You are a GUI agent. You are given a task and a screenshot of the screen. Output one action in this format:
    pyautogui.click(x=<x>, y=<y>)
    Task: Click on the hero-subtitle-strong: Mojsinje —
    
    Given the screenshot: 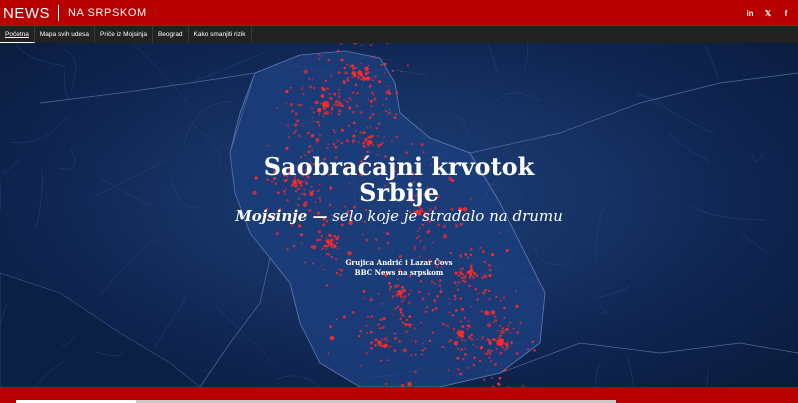 What is the action you would take?
    pyautogui.click(x=281, y=216)
    